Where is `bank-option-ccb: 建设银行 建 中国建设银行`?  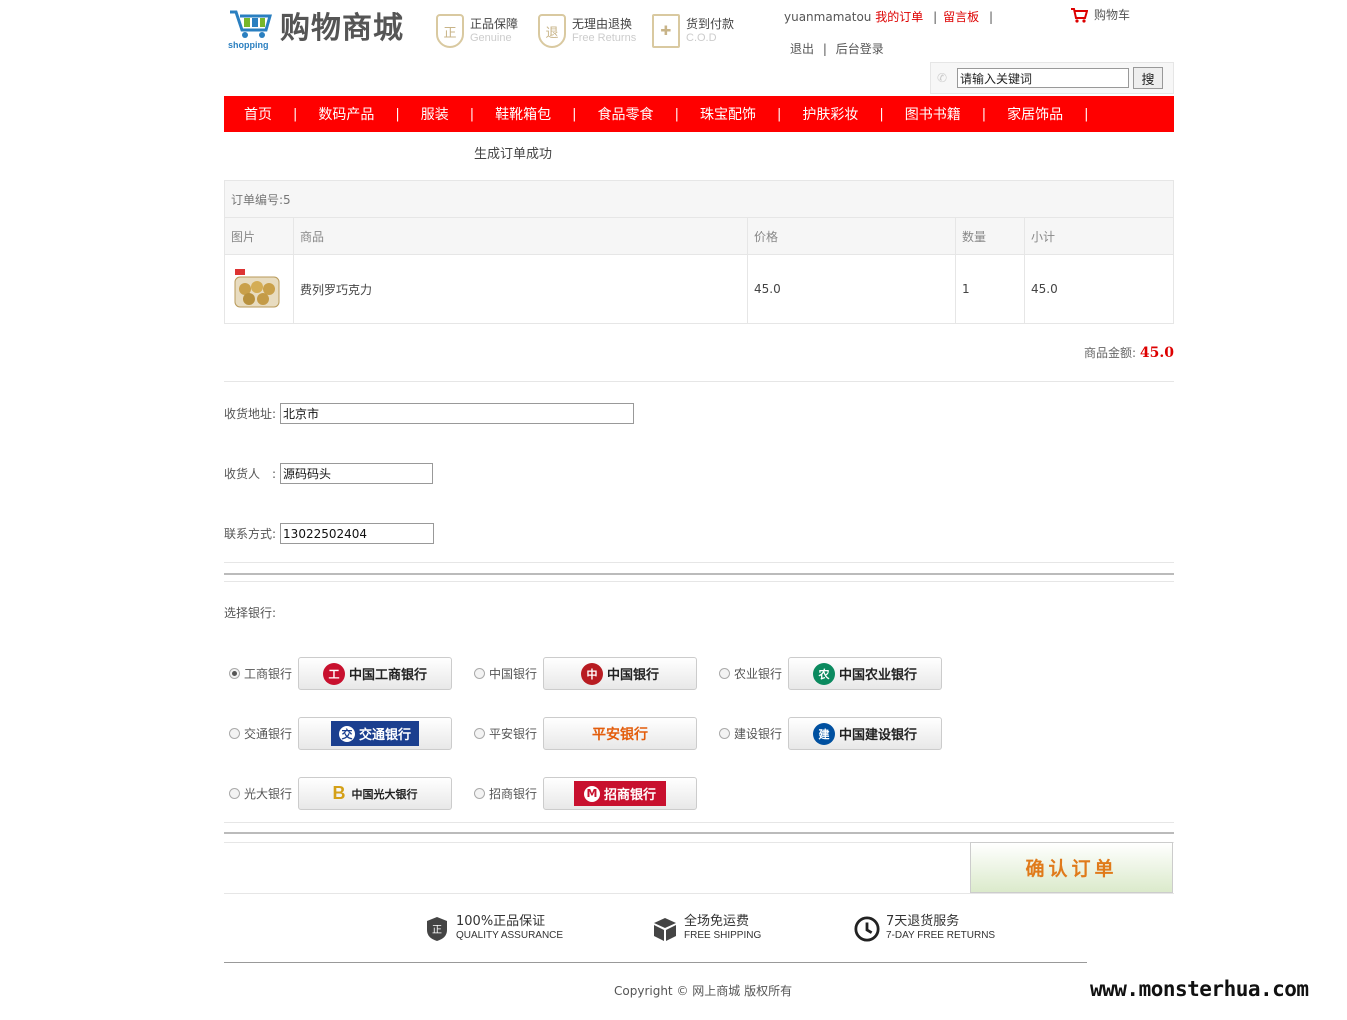 bank-option-ccb: 建设银行 建 中国建设银行 is located at coordinates (830, 733).